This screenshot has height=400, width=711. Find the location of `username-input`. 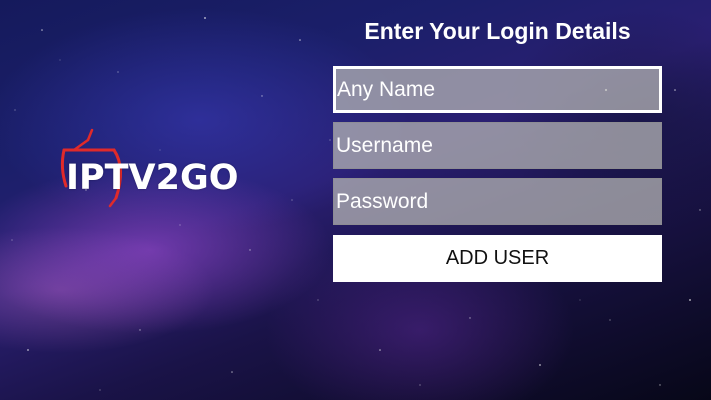

username-input is located at coordinates (497, 145).